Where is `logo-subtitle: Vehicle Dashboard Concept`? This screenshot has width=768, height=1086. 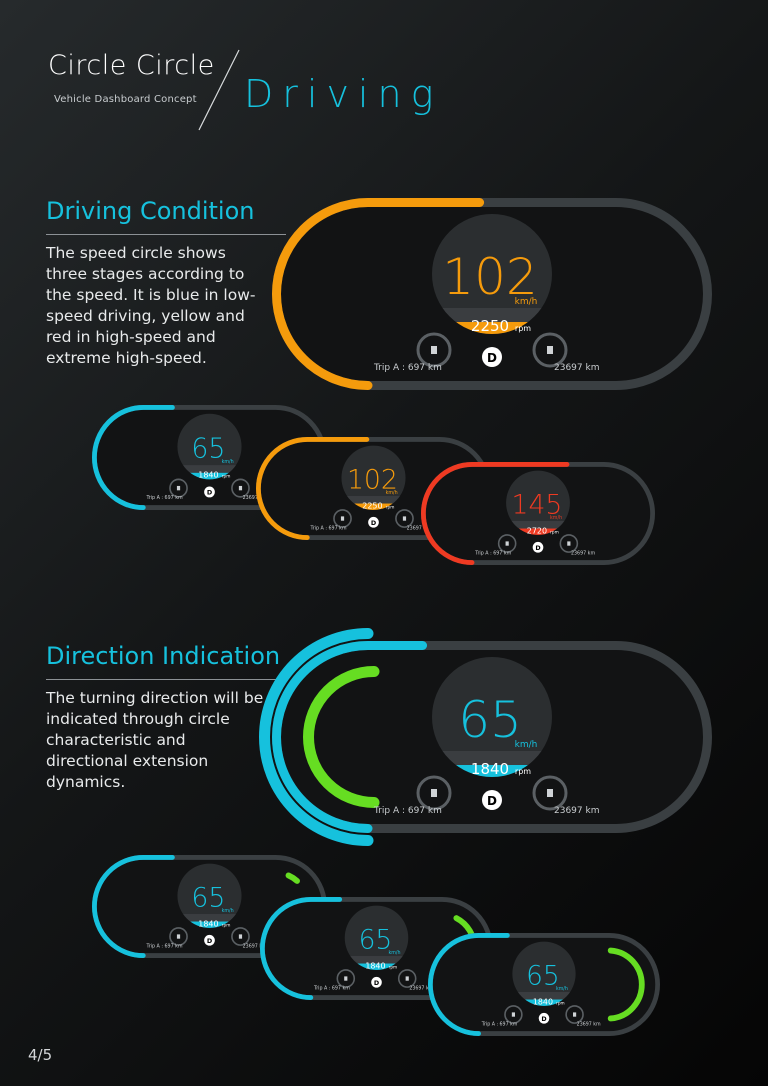 logo-subtitle: Vehicle Dashboard Concept is located at coordinates (125, 99).